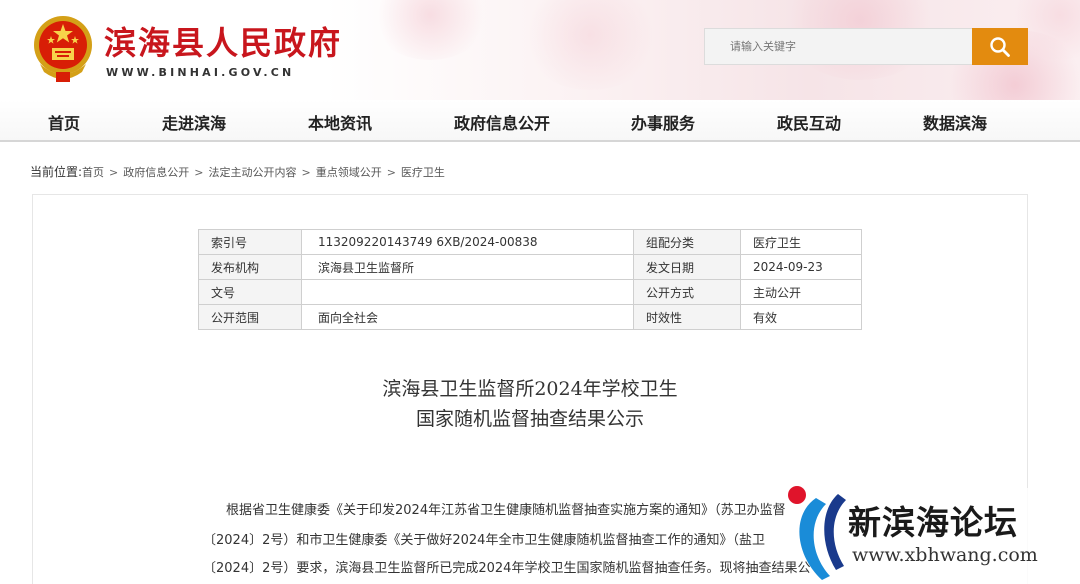  Describe the element at coordinates (156, 172) in the screenshot. I see `breadcrumb-item-gov-info: 政府信息公开` at that location.